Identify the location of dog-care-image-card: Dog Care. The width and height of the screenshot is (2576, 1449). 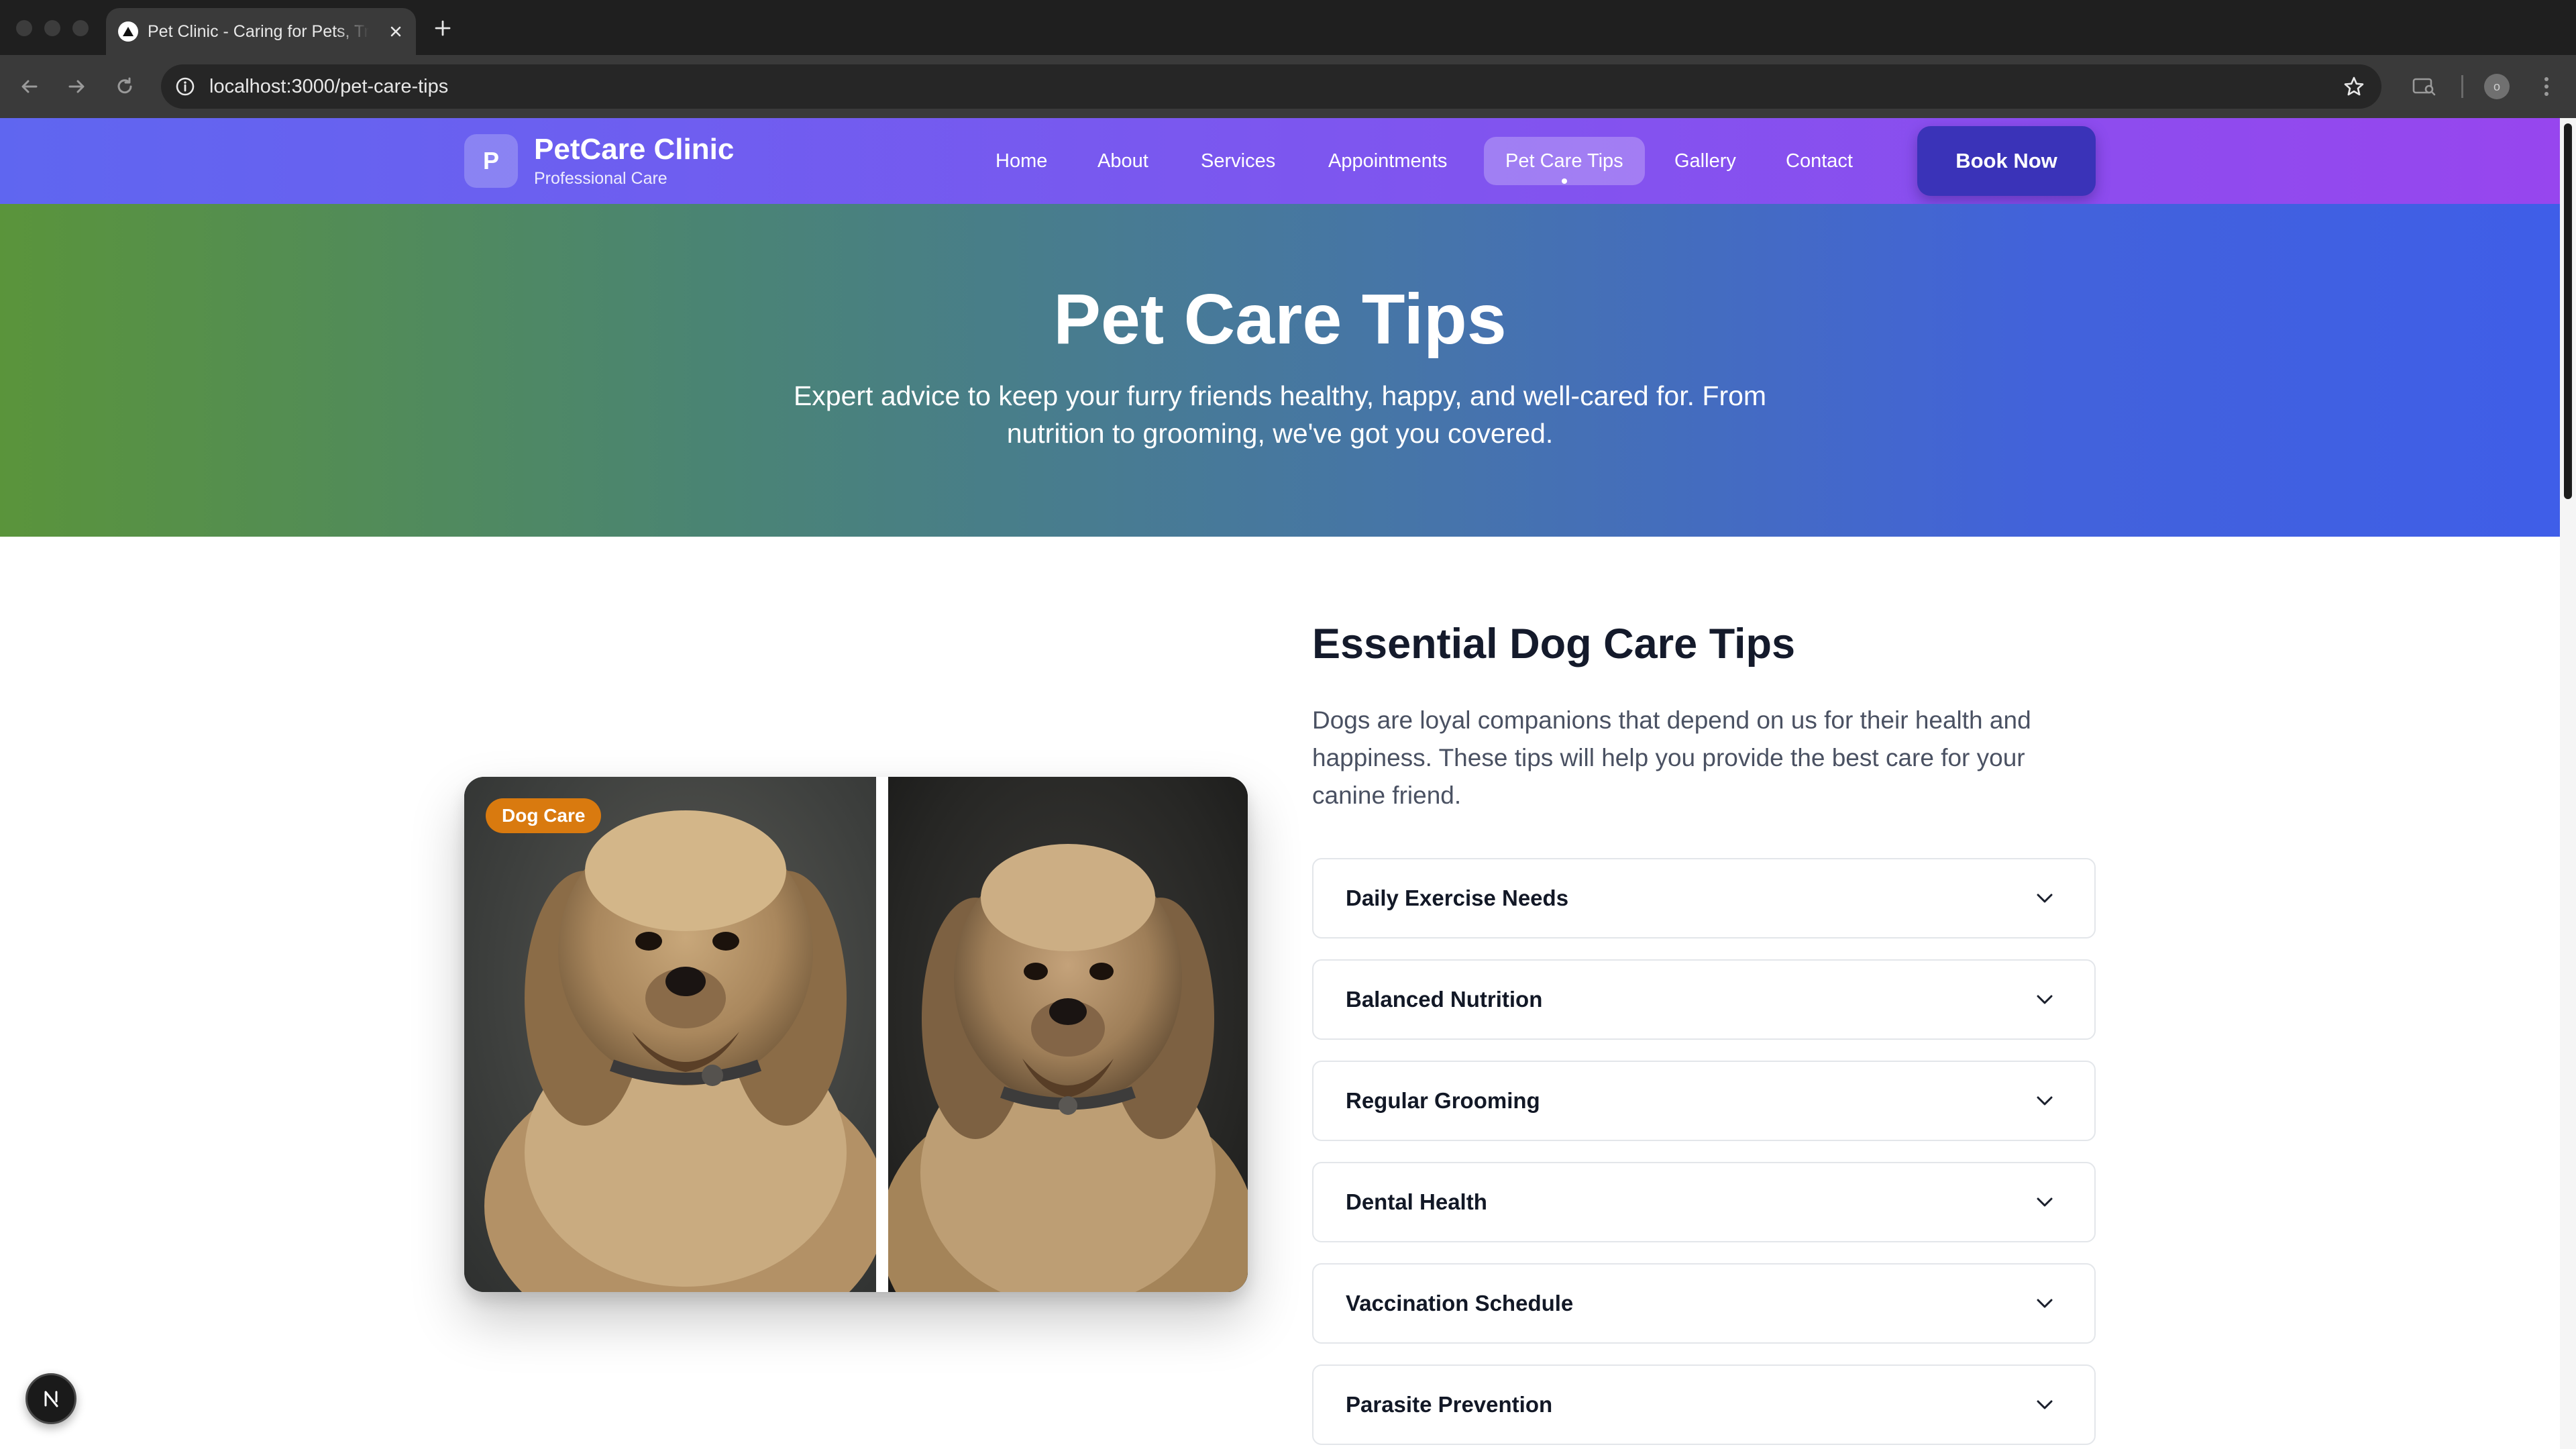
(856, 1034).